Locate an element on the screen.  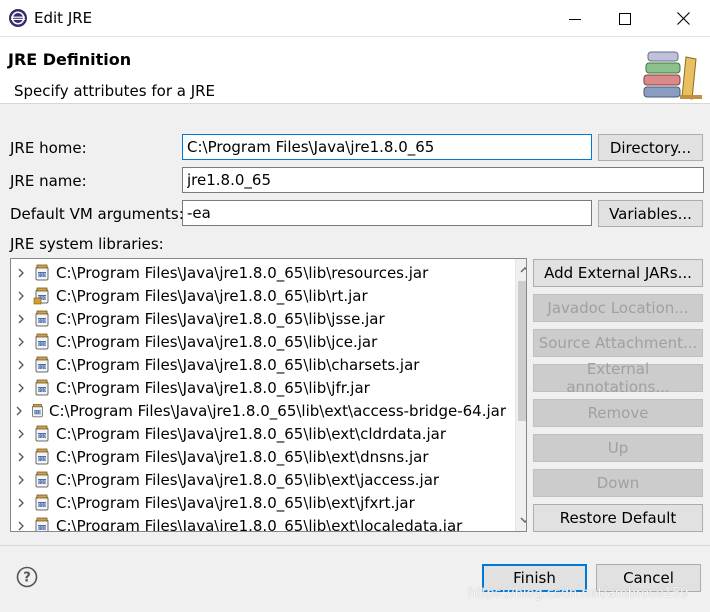
down-button: Down is located at coordinates (618, 483).